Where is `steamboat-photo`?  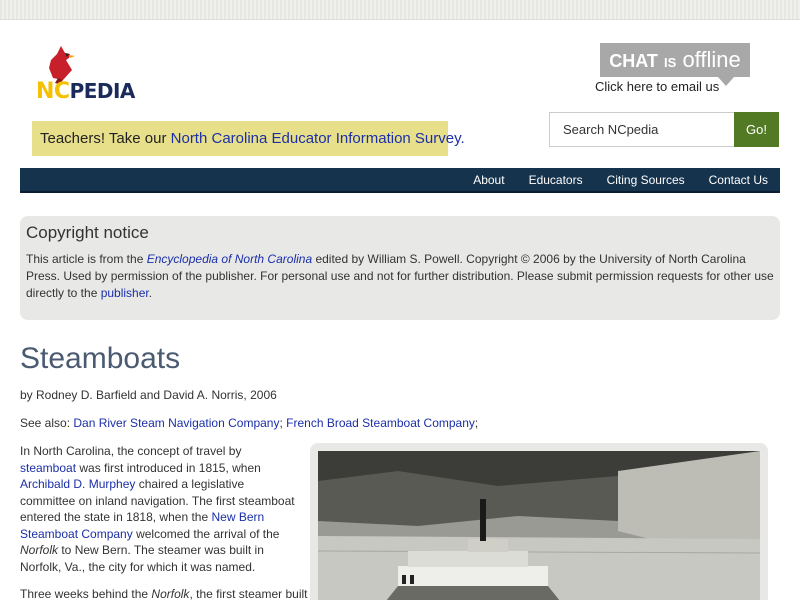 steamboat-photo is located at coordinates (539, 525).